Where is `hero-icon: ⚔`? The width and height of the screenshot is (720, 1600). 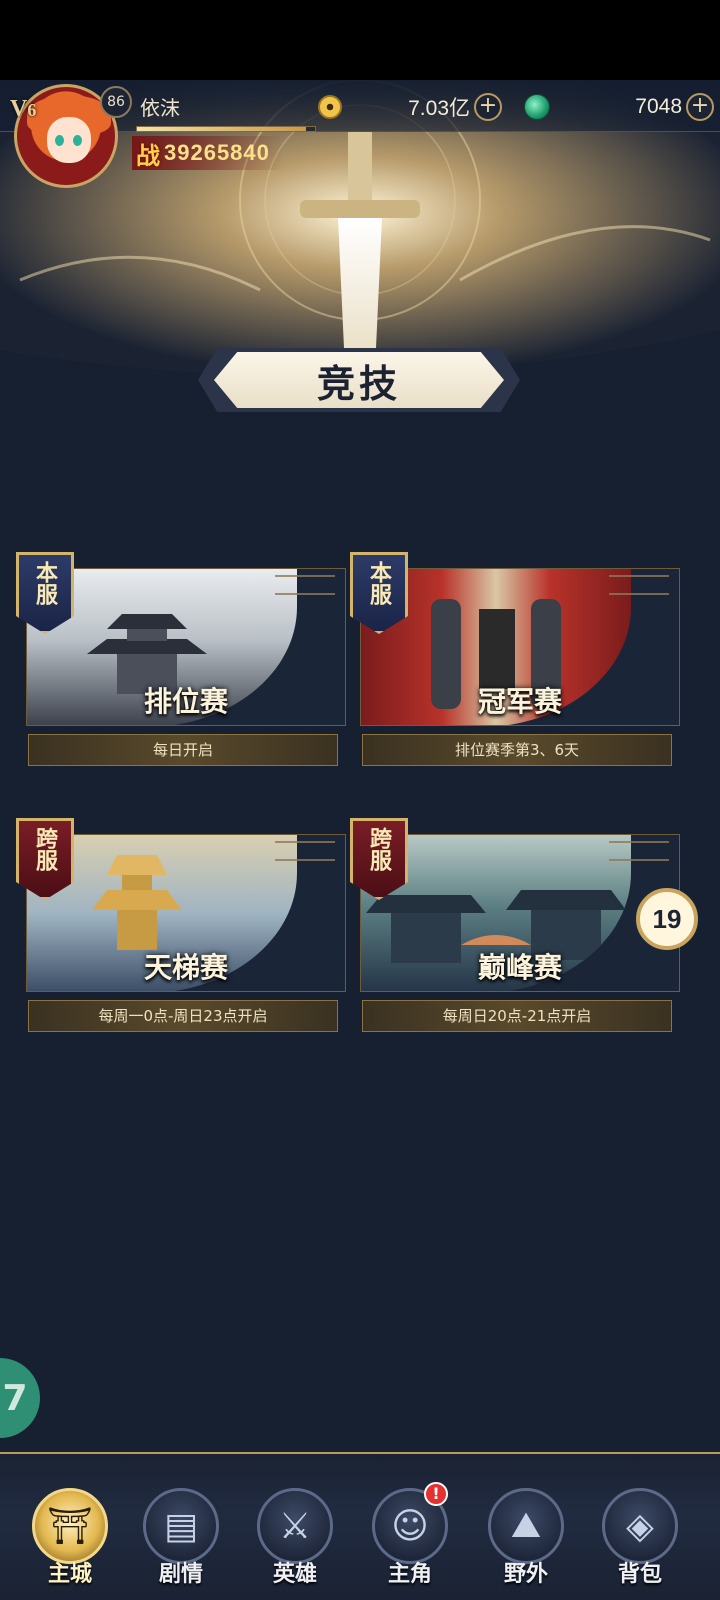 hero-icon: ⚔ is located at coordinates (295, 1526).